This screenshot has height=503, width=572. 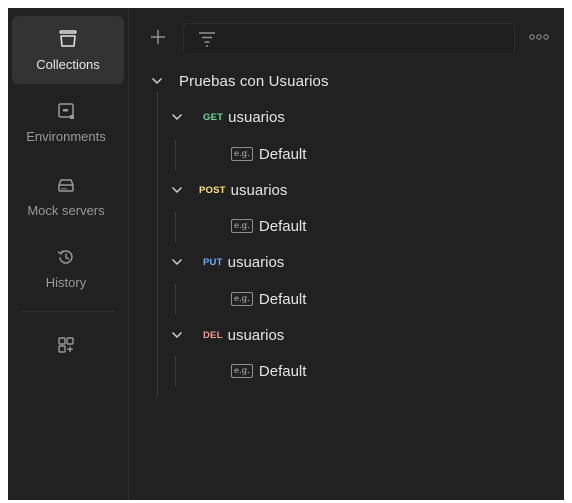 What do you see at coordinates (66, 122) in the screenshot?
I see `sidebar-item-environments: Environments` at bounding box center [66, 122].